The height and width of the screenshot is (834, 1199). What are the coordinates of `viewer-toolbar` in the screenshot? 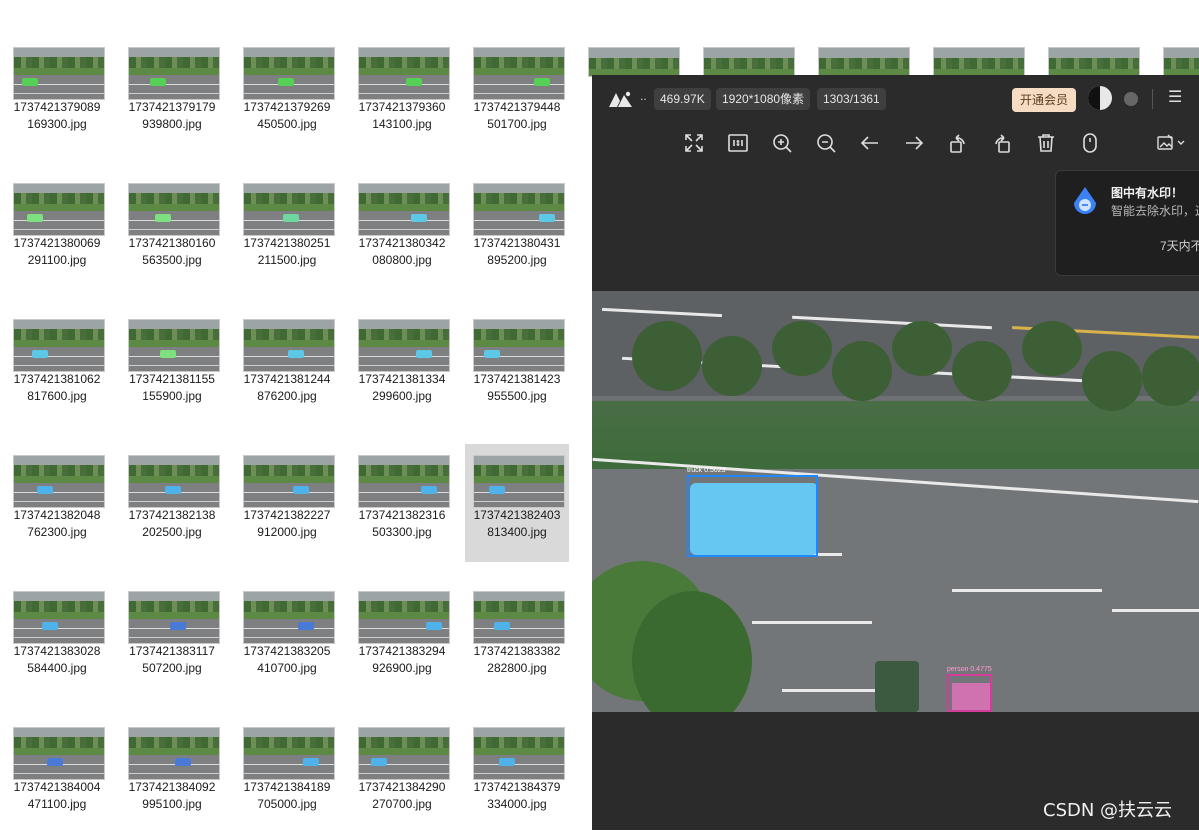 It's located at (895, 143).